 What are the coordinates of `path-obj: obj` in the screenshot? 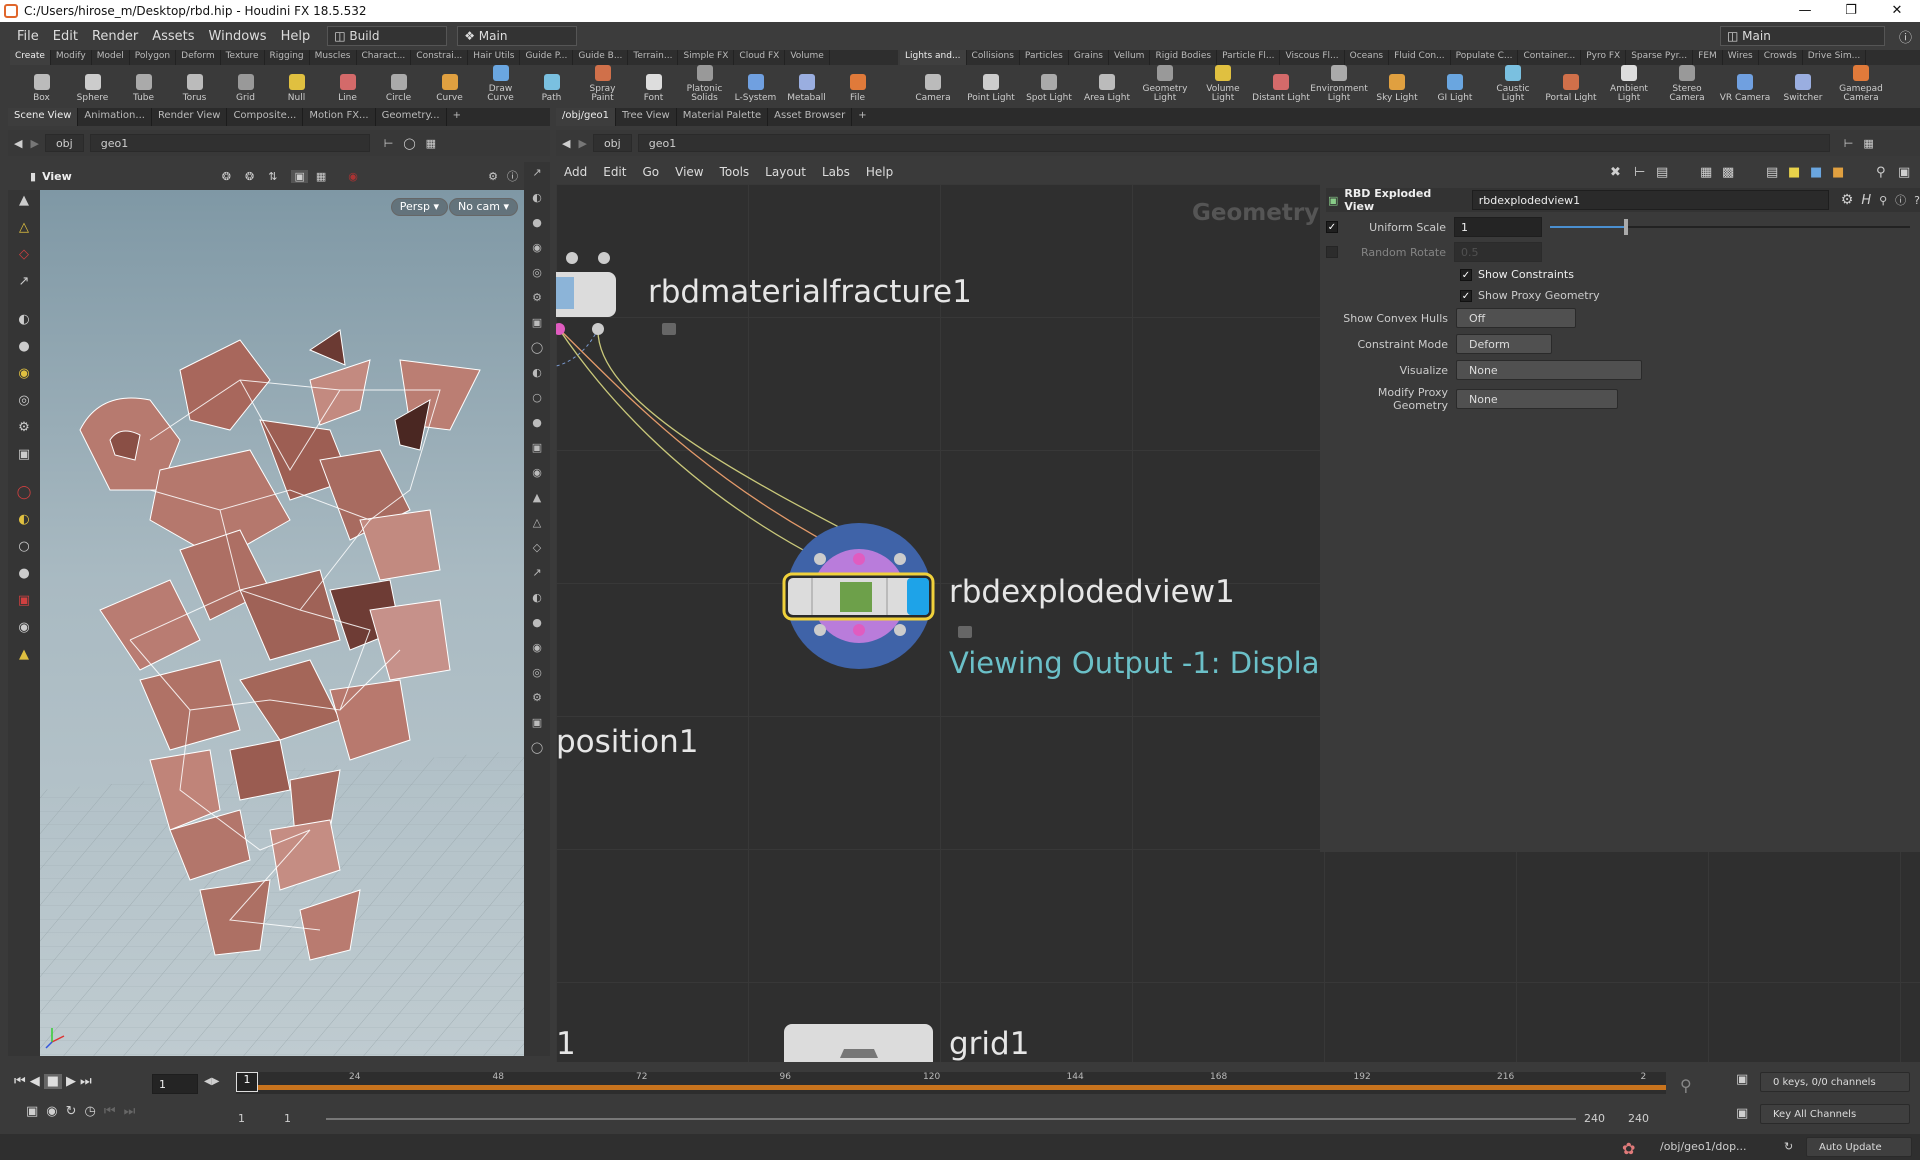 It's located at (612, 143).